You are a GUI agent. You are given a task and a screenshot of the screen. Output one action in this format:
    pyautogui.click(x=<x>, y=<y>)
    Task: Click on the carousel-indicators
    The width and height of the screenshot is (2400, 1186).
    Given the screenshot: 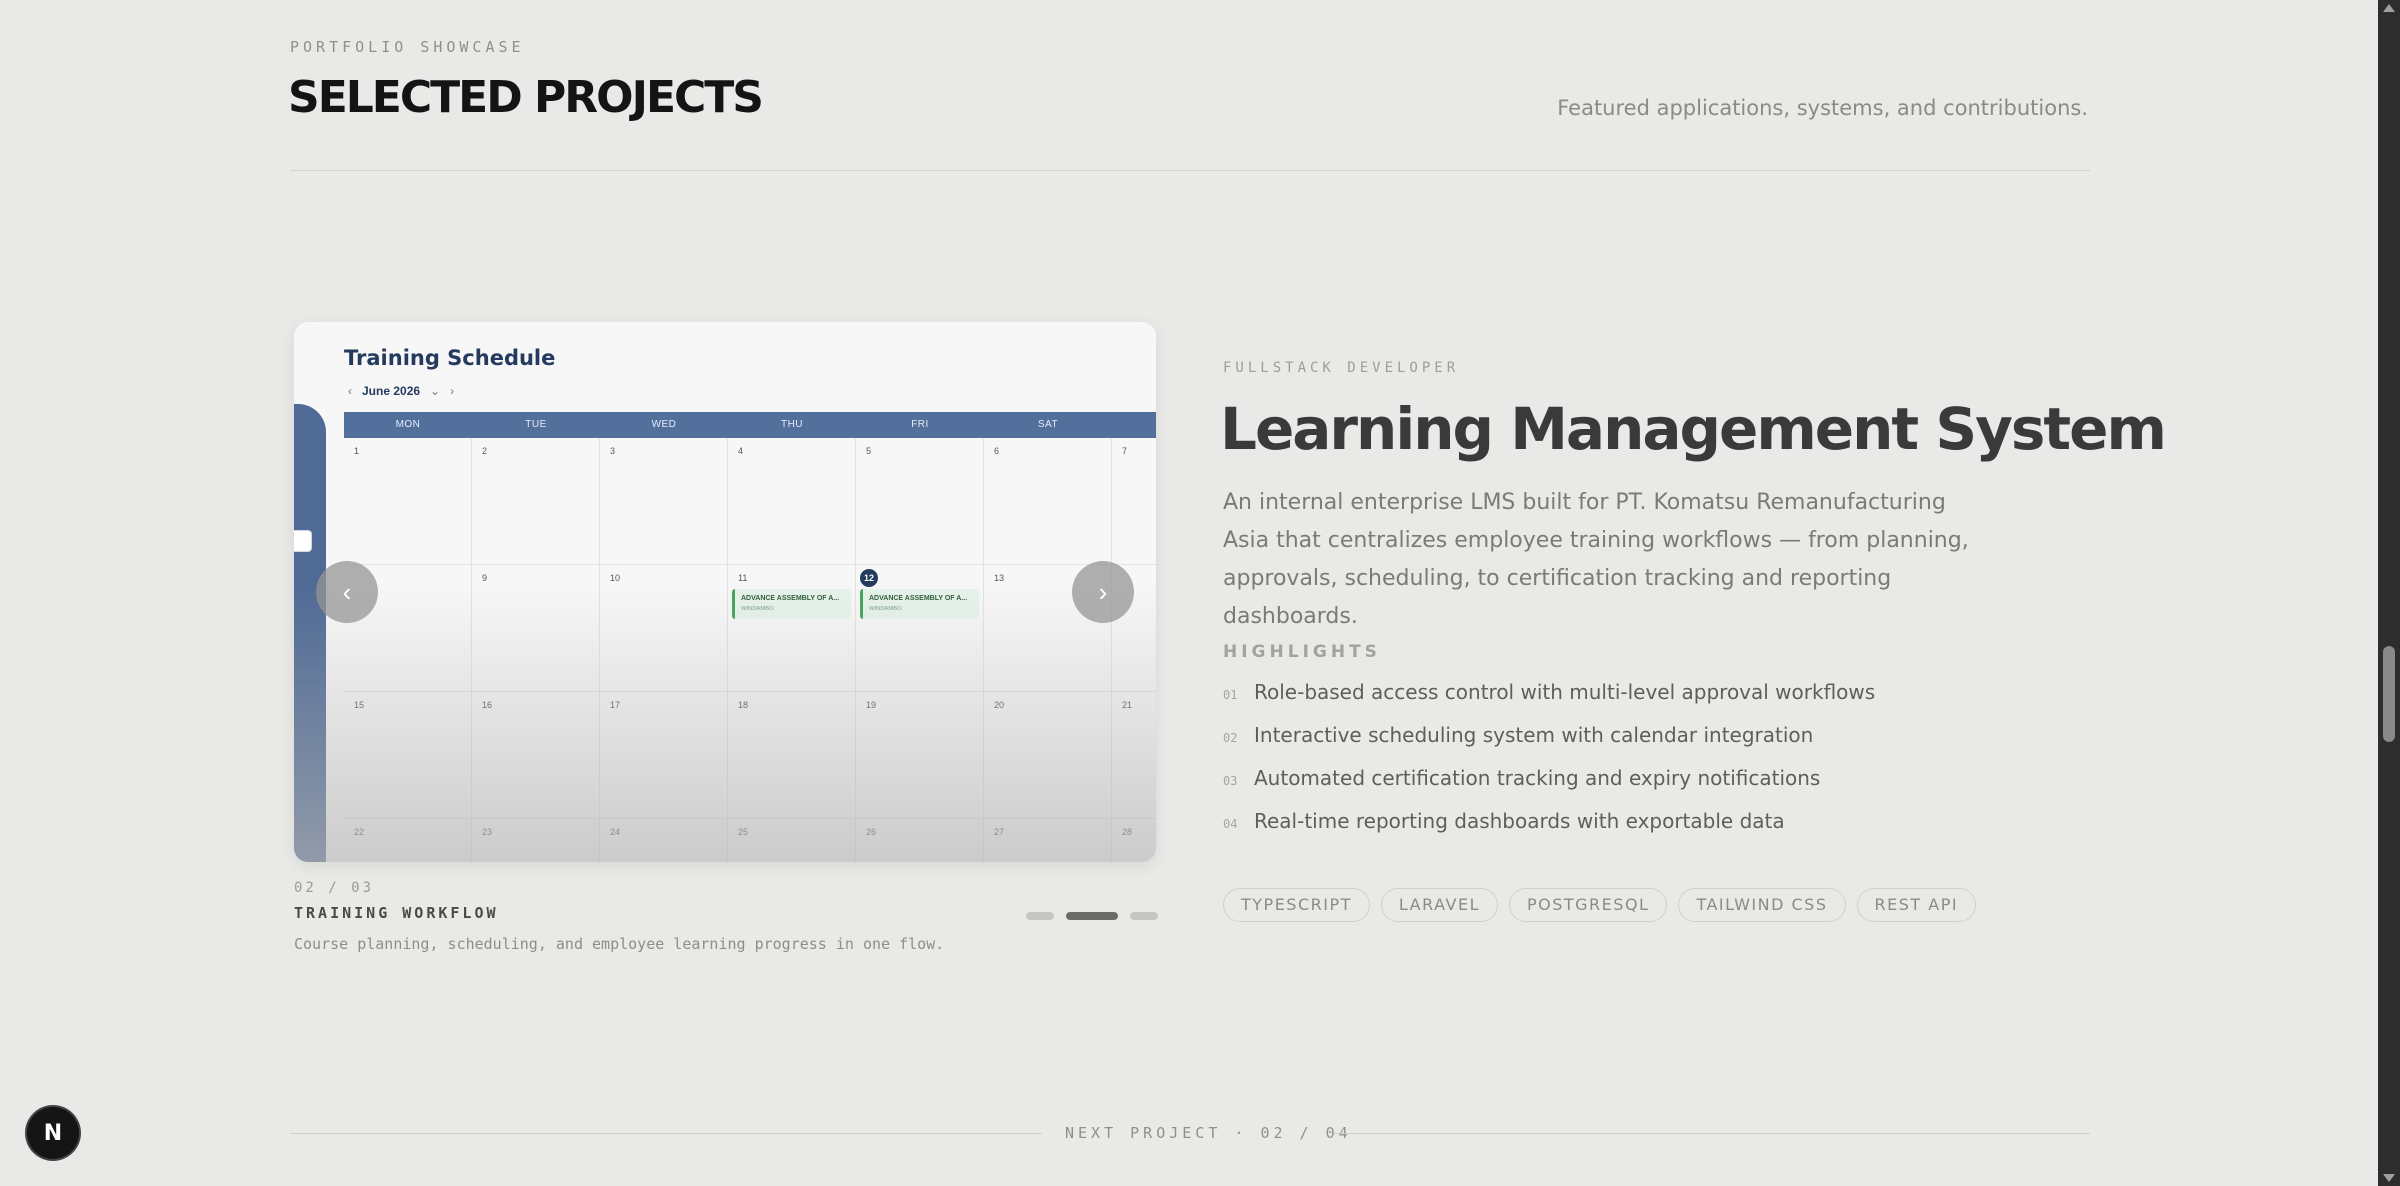 What is the action you would take?
    pyautogui.click(x=1092, y=916)
    